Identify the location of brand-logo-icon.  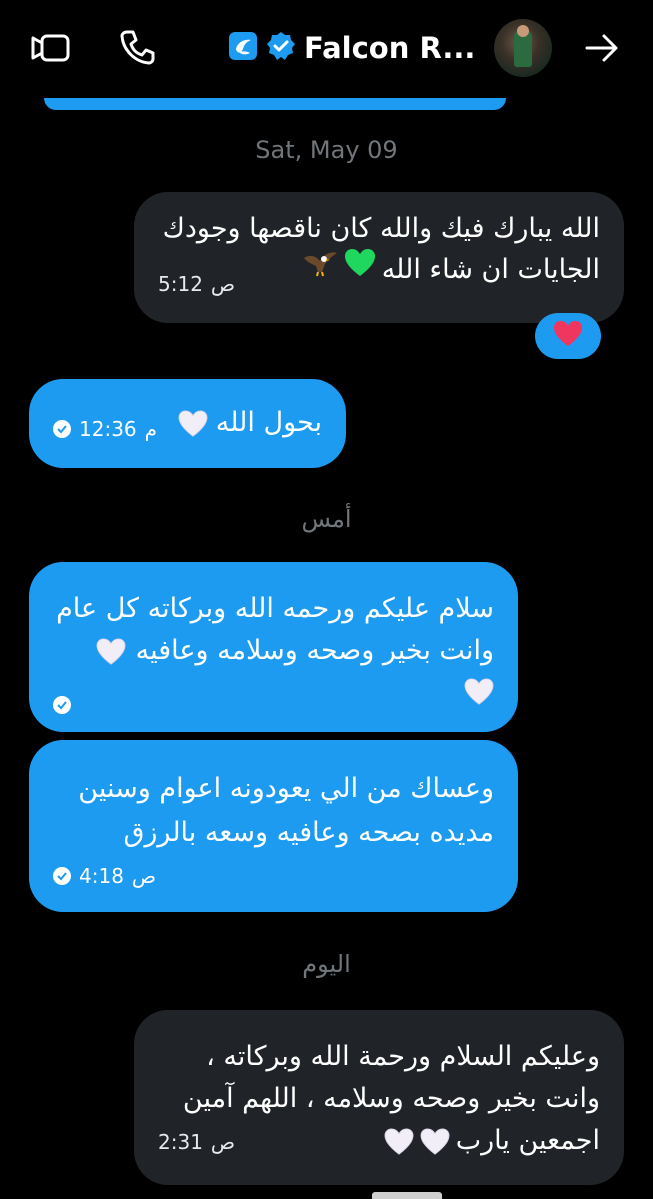
(243, 48).